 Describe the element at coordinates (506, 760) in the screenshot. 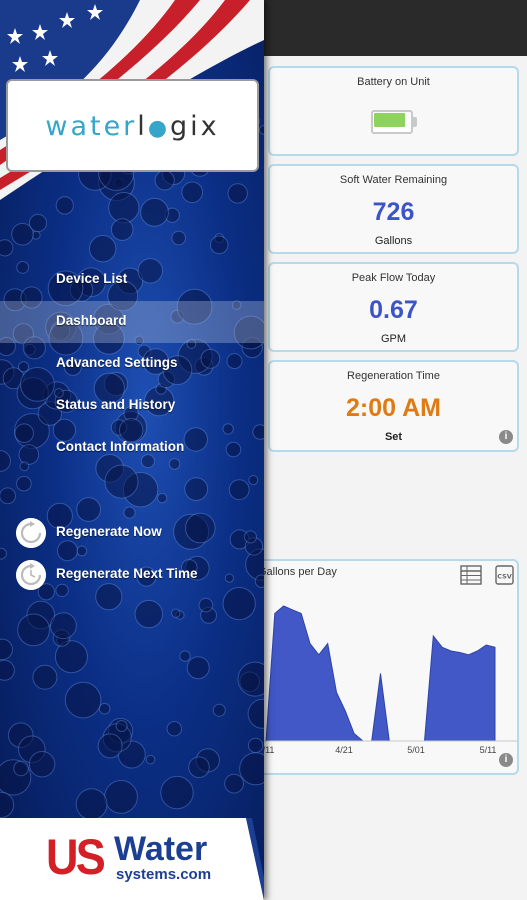

I see `chart-info-icon: i` at that location.